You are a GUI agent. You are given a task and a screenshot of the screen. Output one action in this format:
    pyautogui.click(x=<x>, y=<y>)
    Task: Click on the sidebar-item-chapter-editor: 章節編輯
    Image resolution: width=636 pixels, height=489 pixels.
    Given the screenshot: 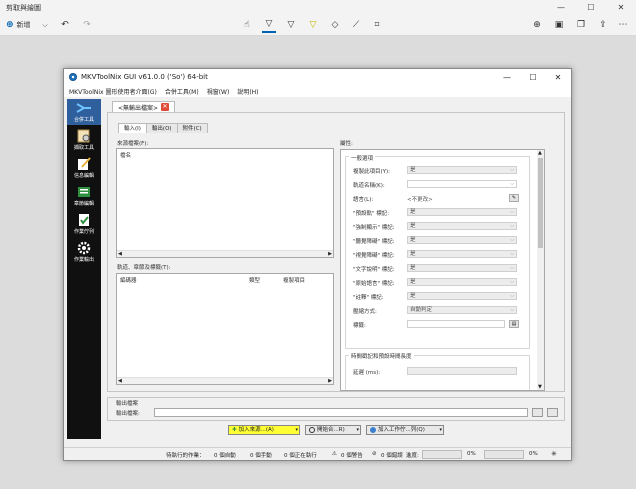 What is the action you would take?
    pyautogui.click(x=84, y=196)
    